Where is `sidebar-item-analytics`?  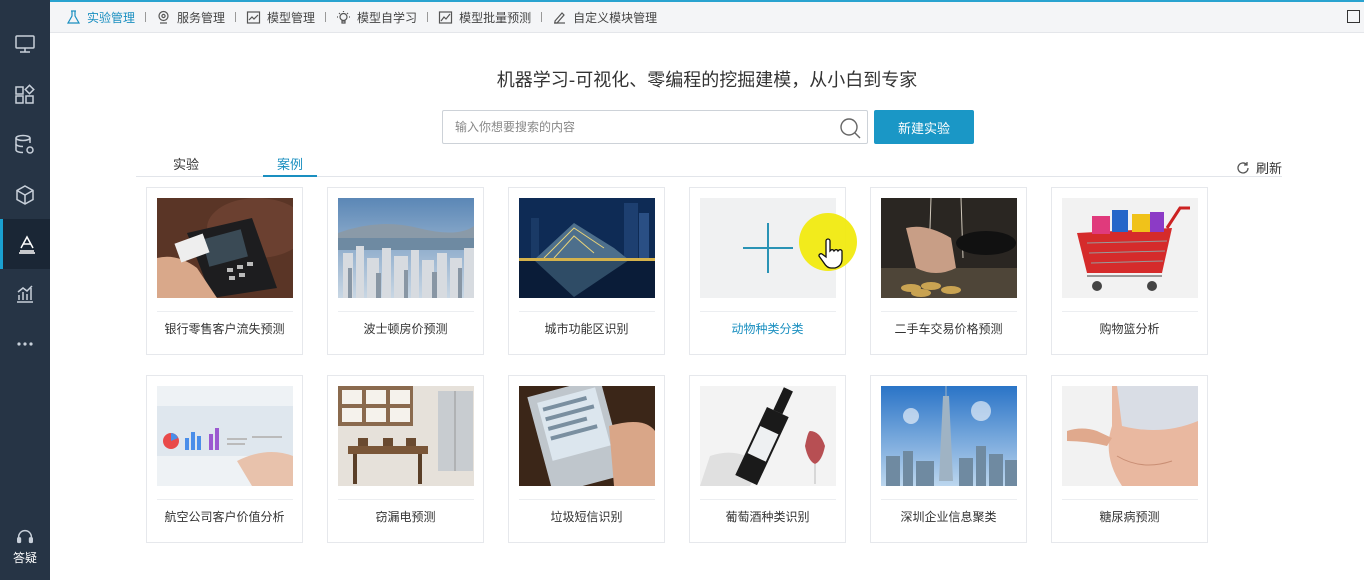 sidebar-item-analytics is located at coordinates (25, 294).